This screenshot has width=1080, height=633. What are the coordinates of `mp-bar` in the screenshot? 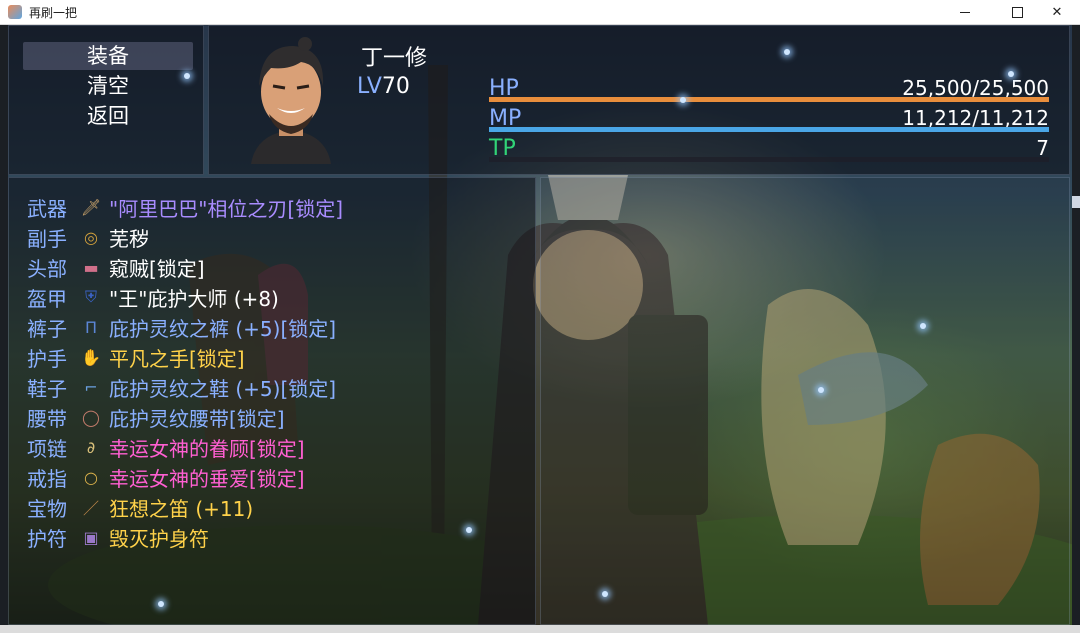 It's located at (769, 129).